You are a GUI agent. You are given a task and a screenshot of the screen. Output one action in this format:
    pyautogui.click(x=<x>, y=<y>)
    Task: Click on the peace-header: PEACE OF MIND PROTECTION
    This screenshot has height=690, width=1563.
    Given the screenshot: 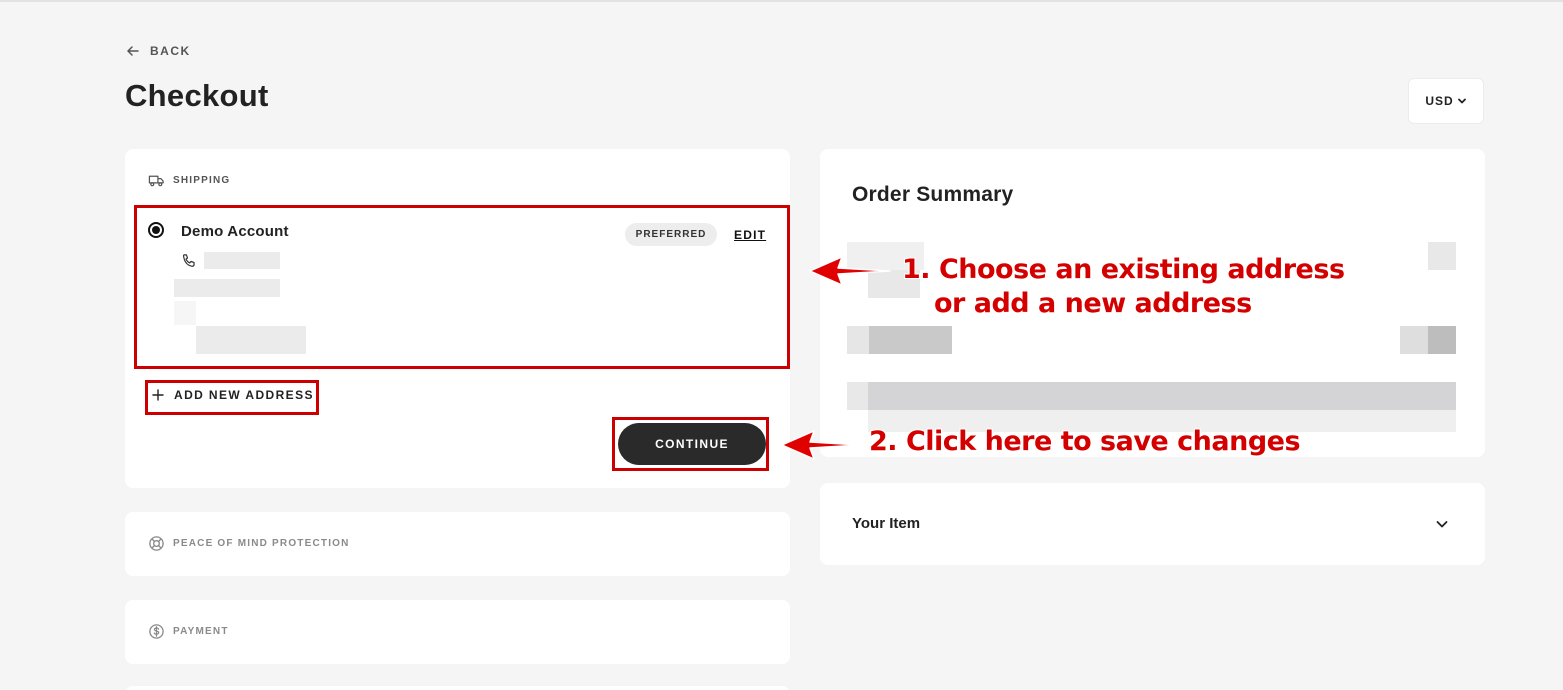 What is the action you would take?
    pyautogui.click(x=249, y=543)
    